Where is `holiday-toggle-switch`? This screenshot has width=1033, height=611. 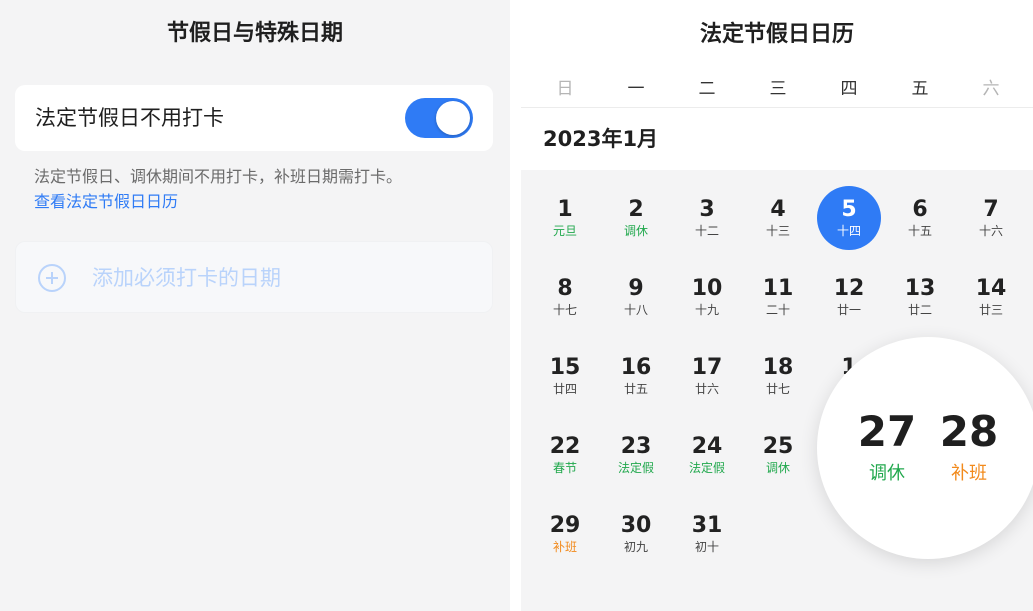 holiday-toggle-switch is located at coordinates (439, 118).